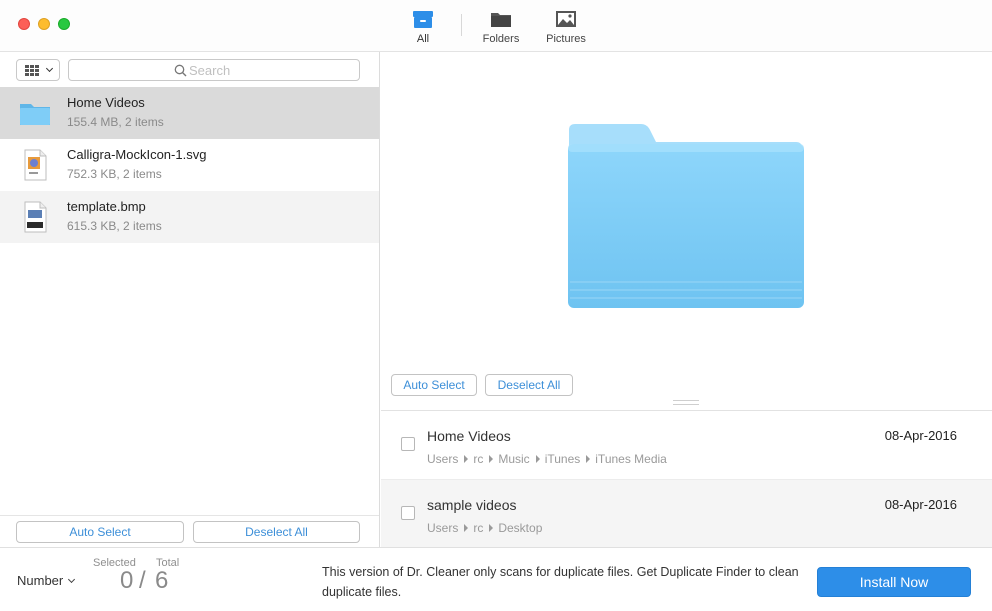 The width and height of the screenshot is (992, 611). What do you see at coordinates (501, 28) in the screenshot?
I see `tab-folders: Folders` at bounding box center [501, 28].